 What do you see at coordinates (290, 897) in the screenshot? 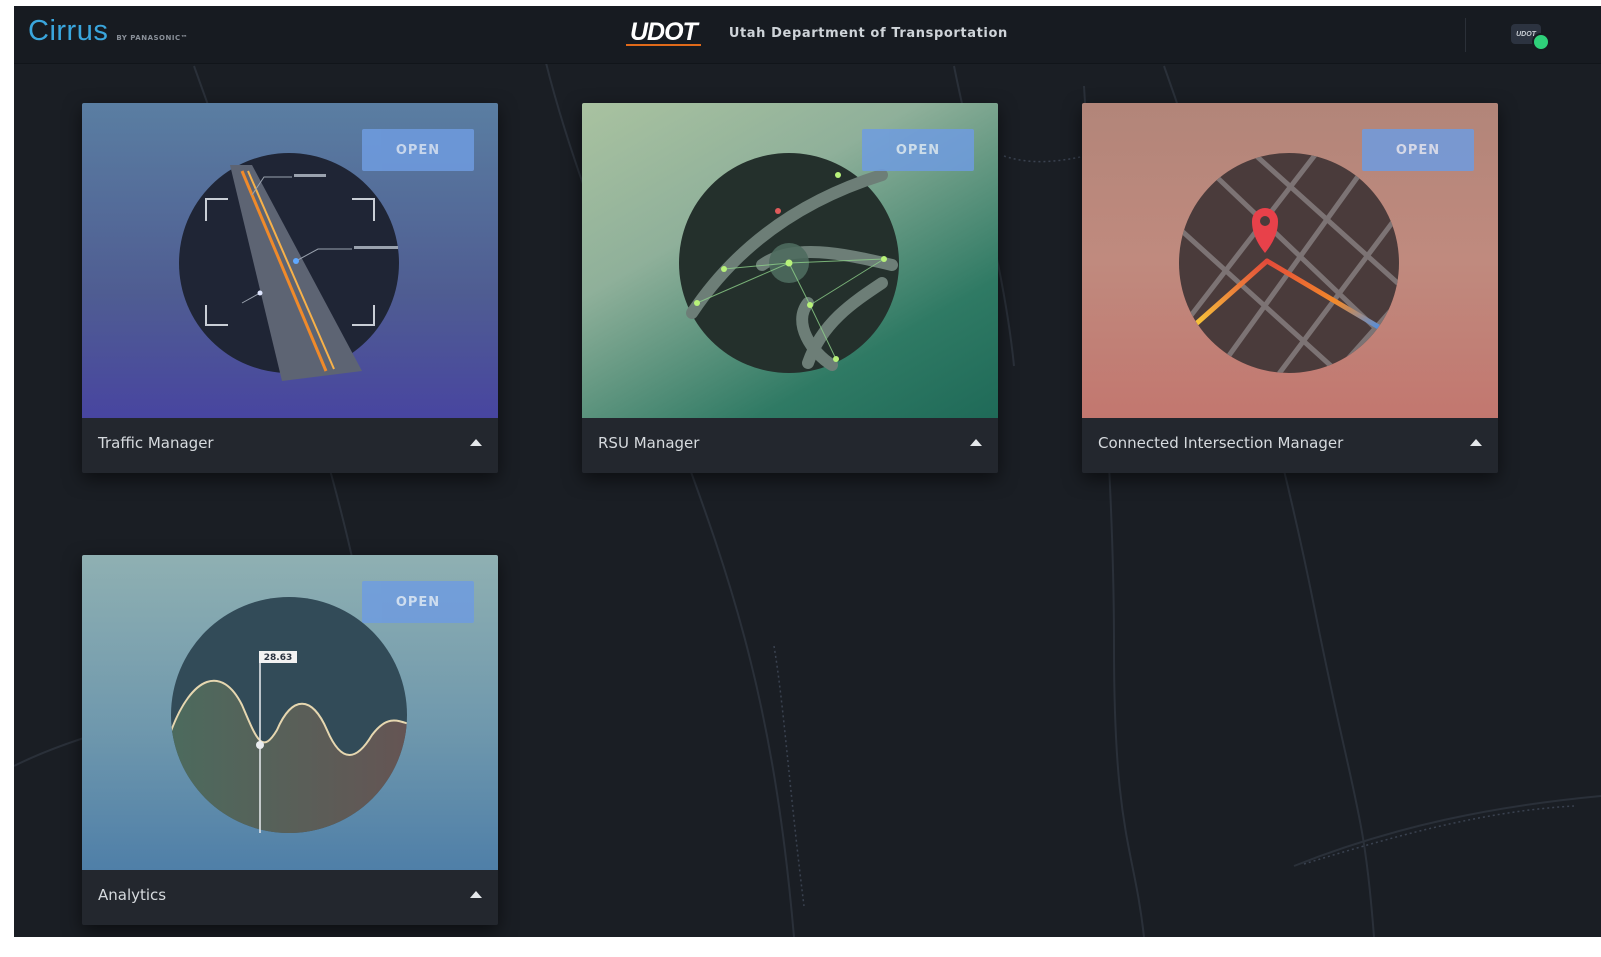
I see `card-footer: Analytics` at bounding box center [290, 897].